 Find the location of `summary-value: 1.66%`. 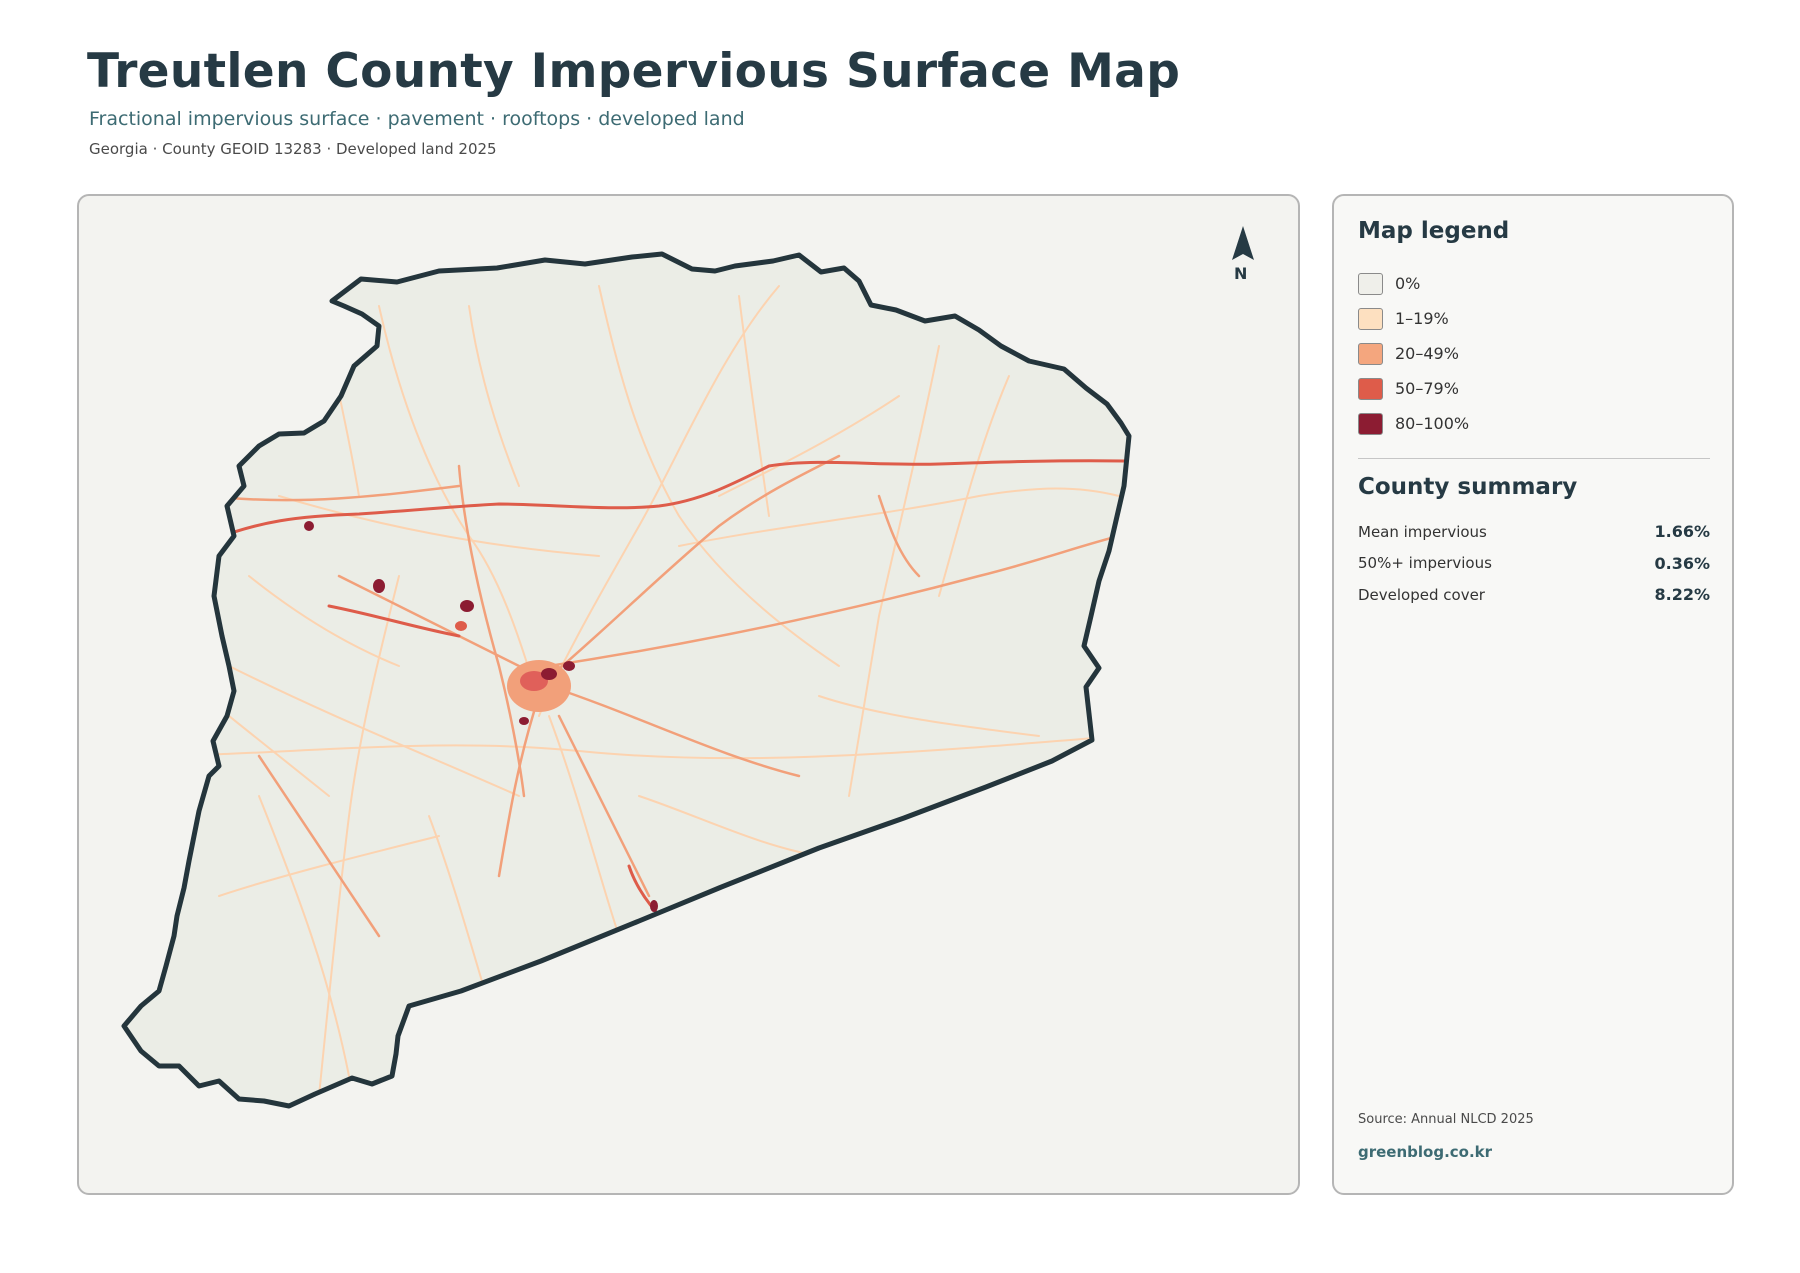

summary-value: 1.66% is located at coordinates (1682, 532).